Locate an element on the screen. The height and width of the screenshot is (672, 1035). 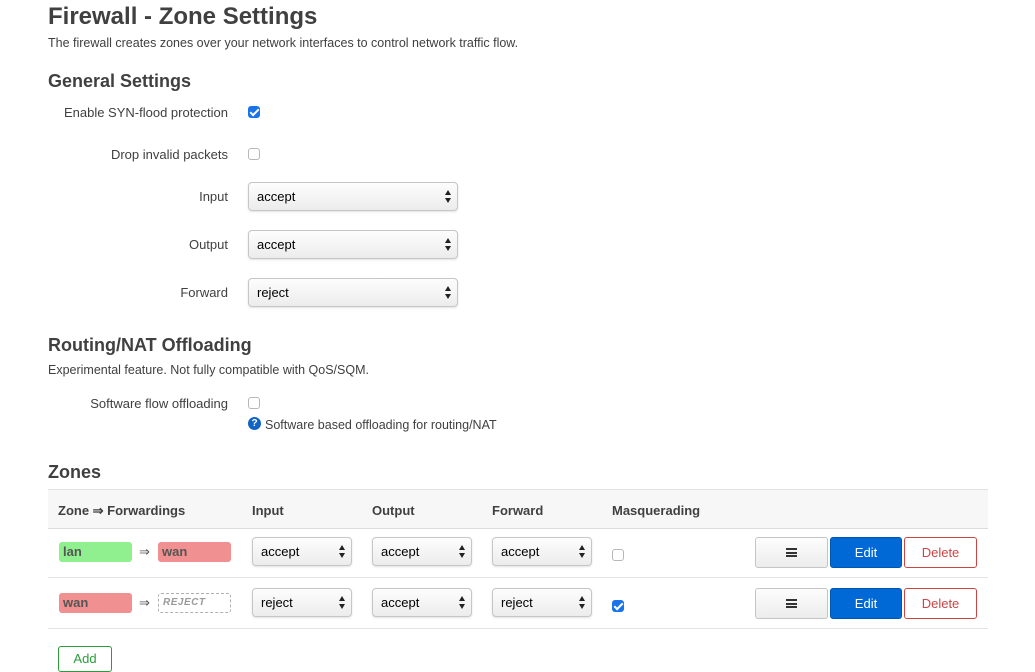
question-circle-icon: ? is located at coordinates (254, 423).